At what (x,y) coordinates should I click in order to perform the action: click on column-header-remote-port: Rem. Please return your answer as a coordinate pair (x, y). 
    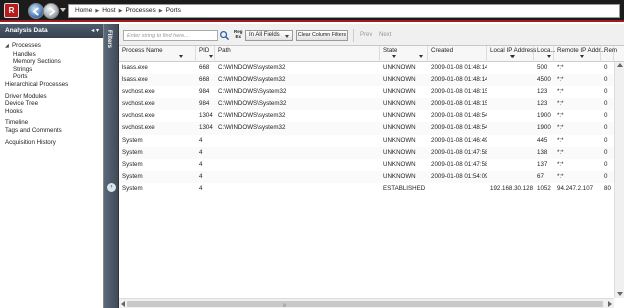
    Looking at the image, I should click on (609, 54).